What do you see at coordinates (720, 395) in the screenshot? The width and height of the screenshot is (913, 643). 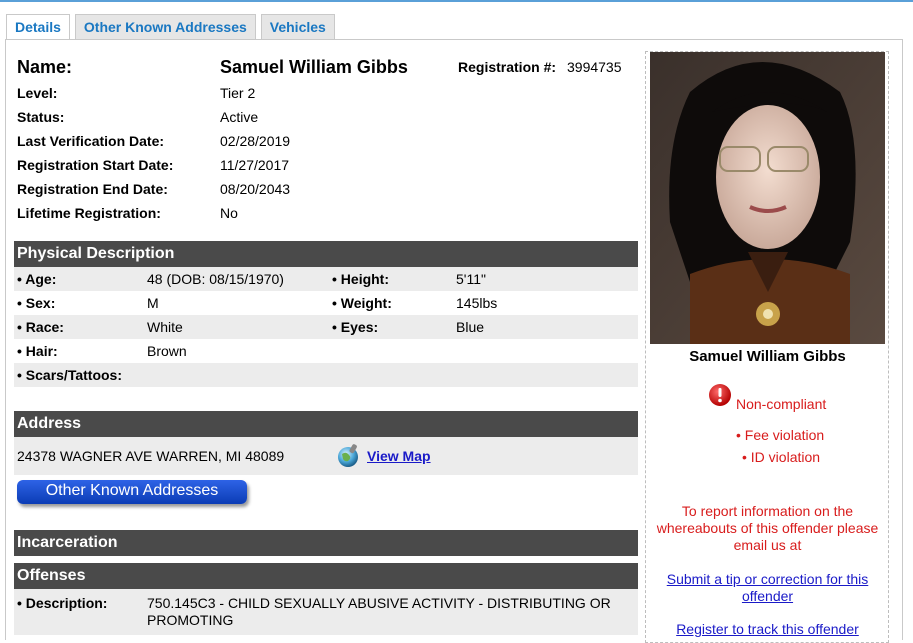 I see `exclamation-circle-icon` at bounding box center [720, 395].